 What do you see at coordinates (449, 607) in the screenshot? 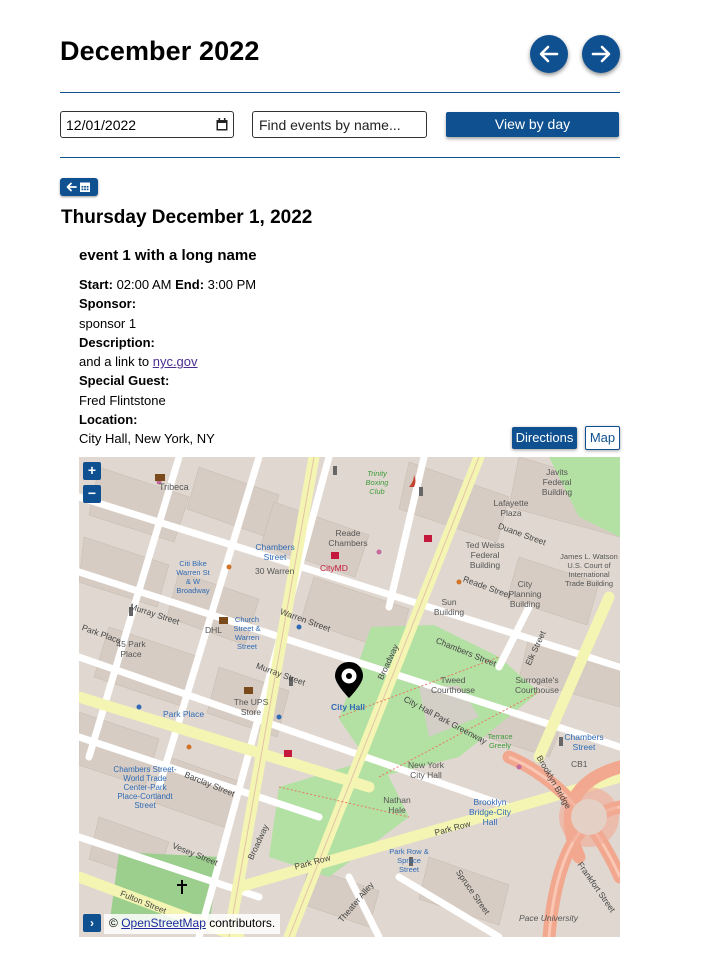
I see `map-label: Sun Building` at bounding box center [449, 607].